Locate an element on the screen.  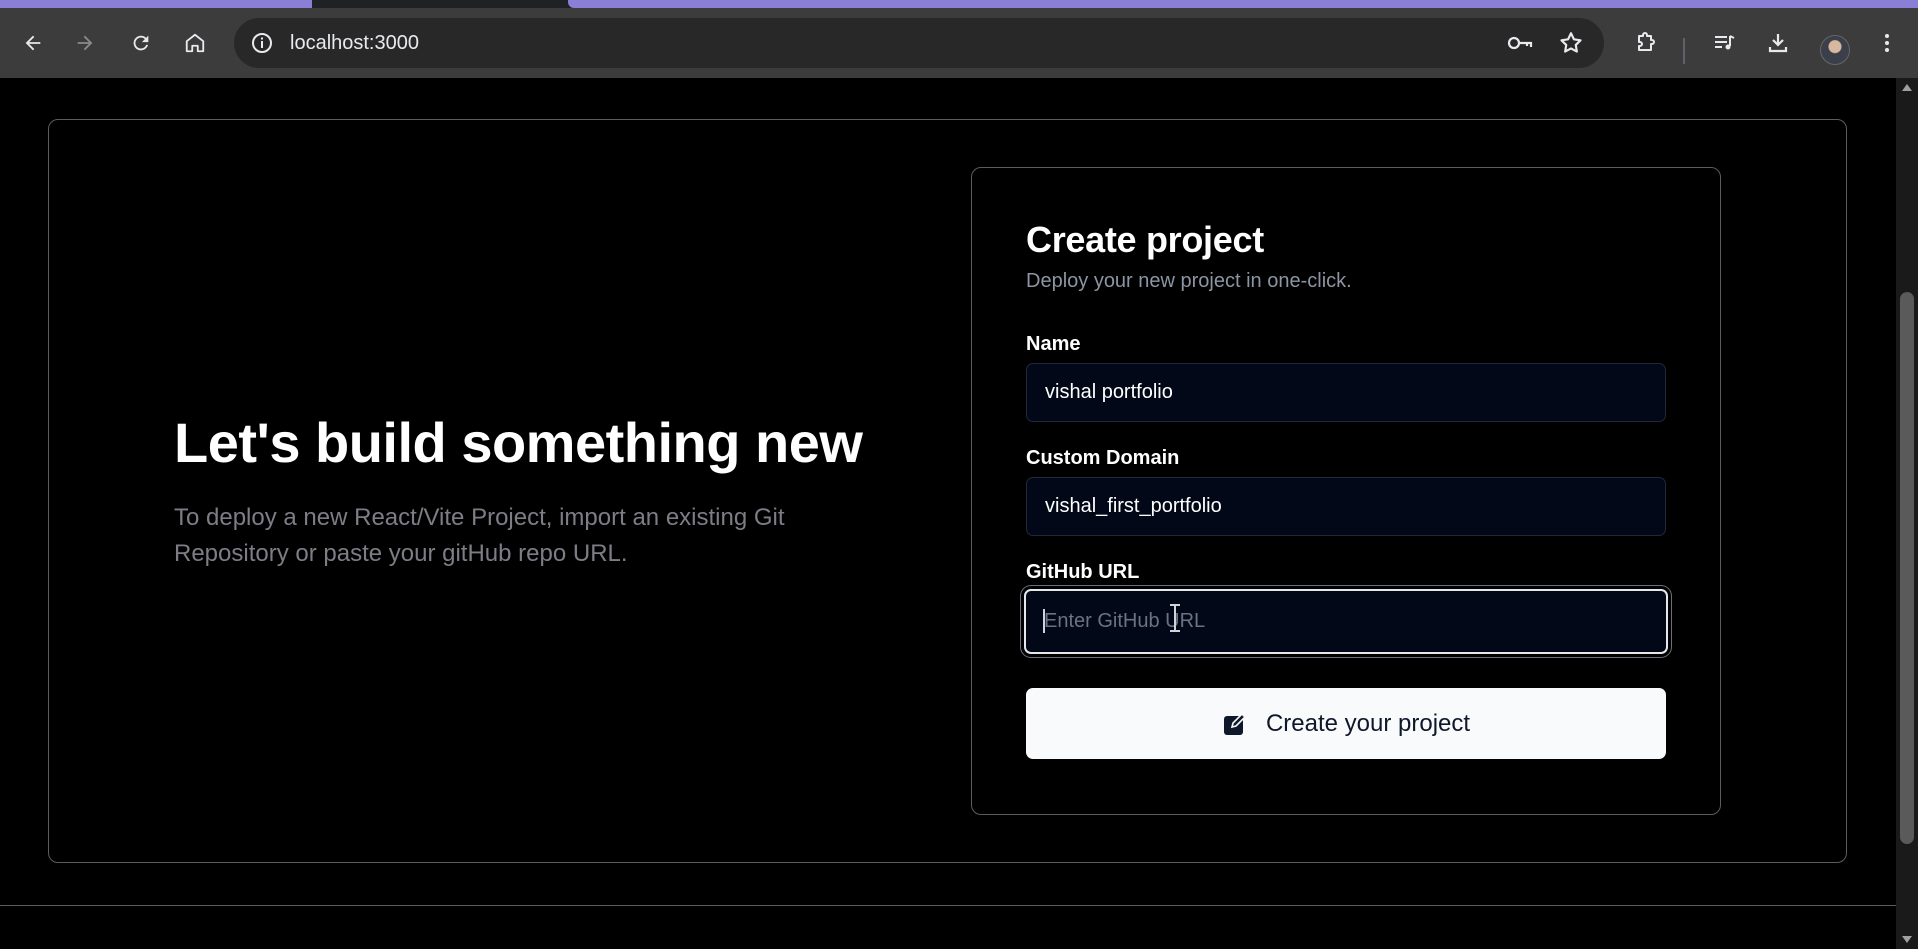
back-arrow-icon is located at coordinates (33, 43).